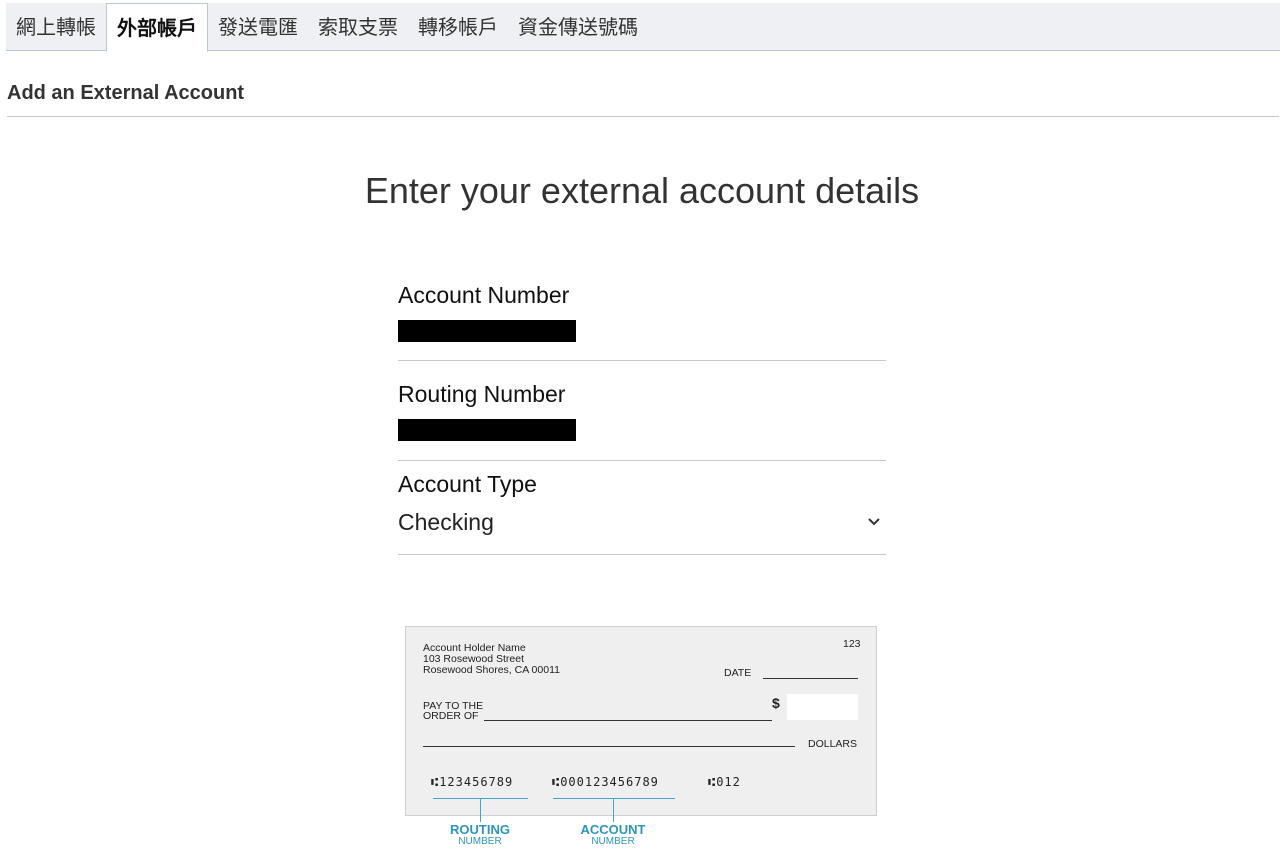  What do you see at coordinates (738, 673) in the screenshot?
I see `check-date-label: DATE` at bounding box center [738, 673].